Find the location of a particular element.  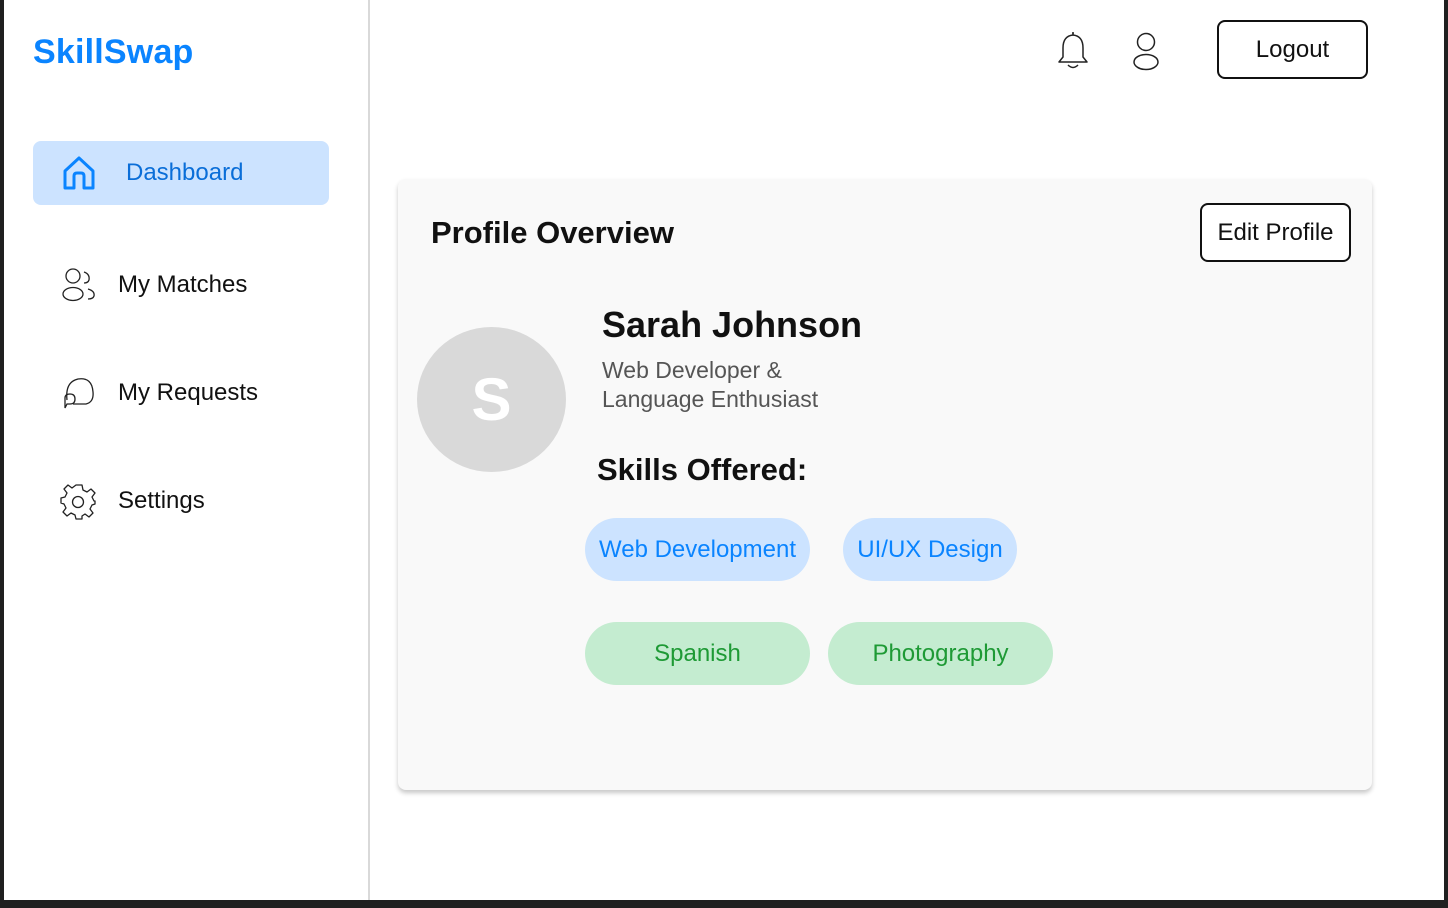

home-icon is located at coordinates (79, 173).